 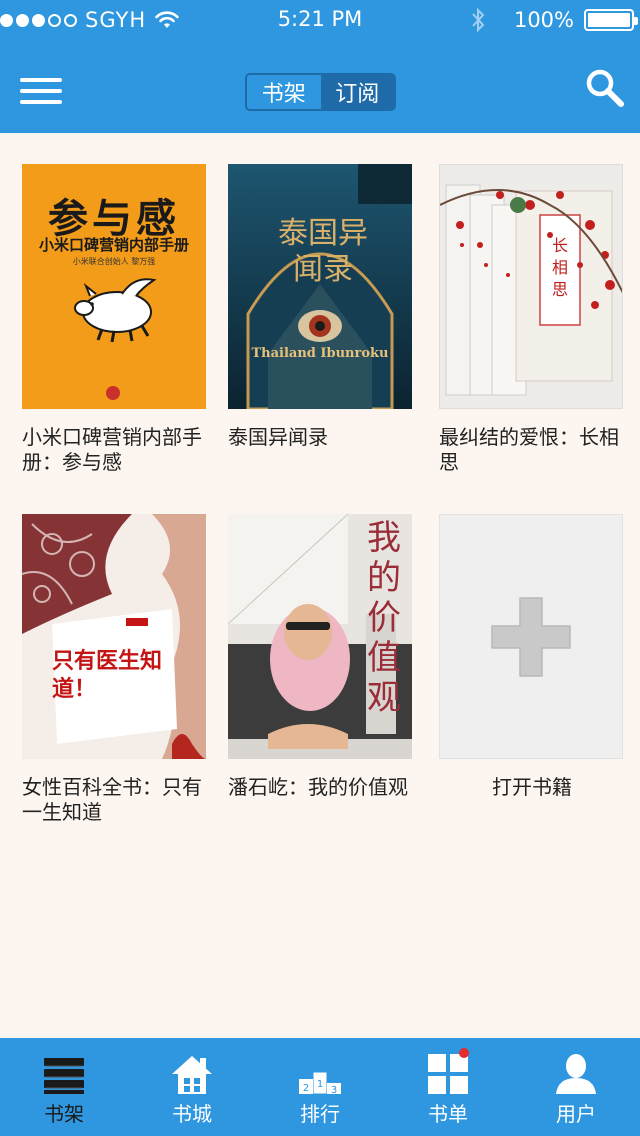 I want to click on add-book-tile, so click(x=531, y=636).